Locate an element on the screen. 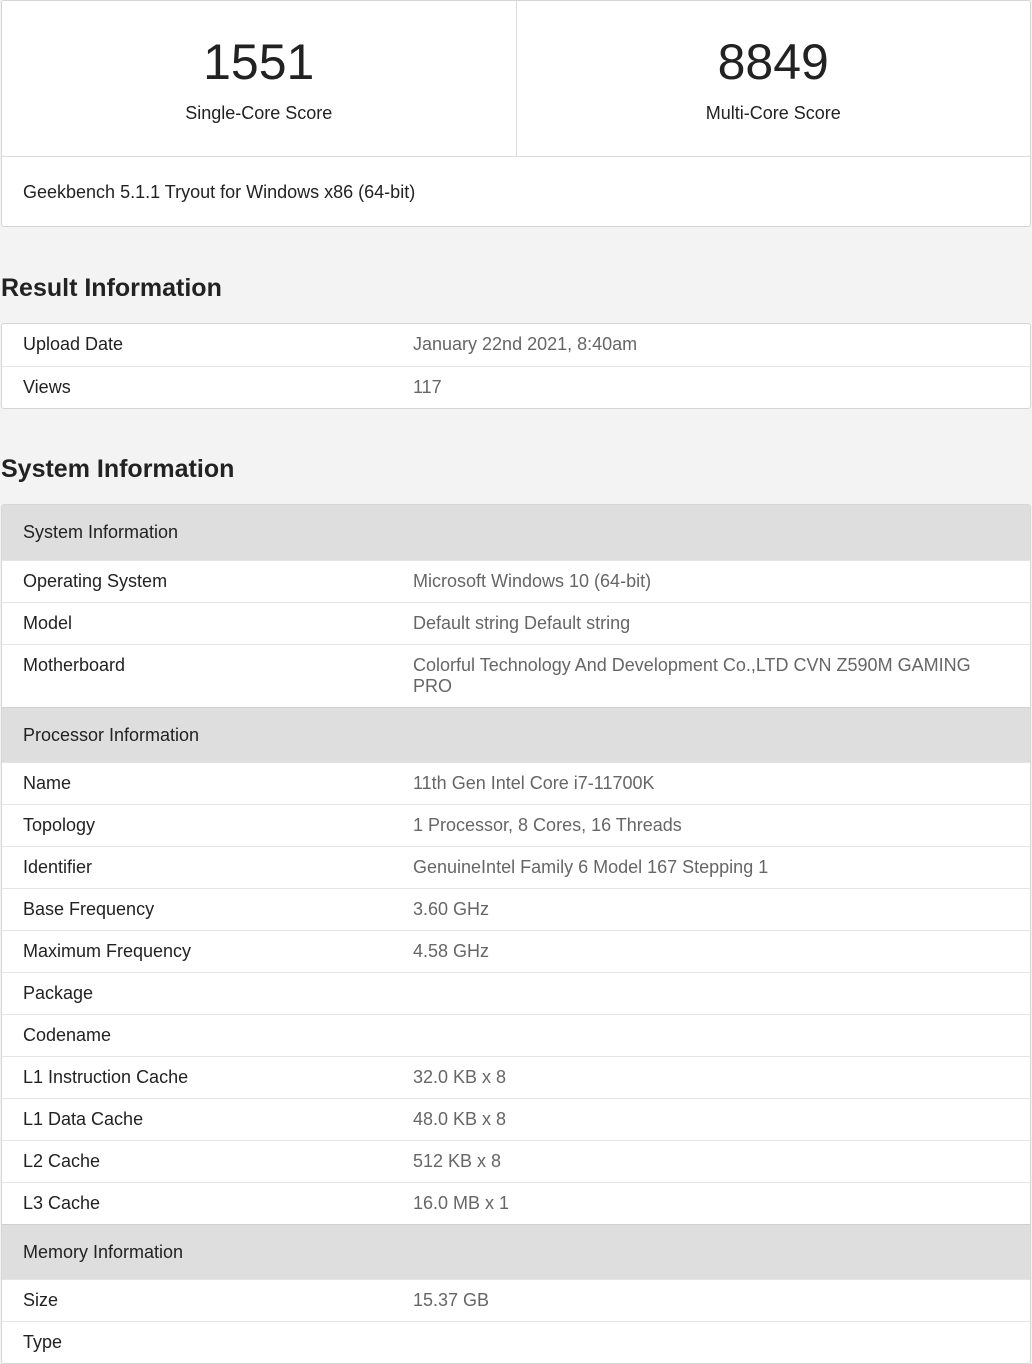 The width and height of the screenshot is (1032, 1364). row-value: 32.0 KB x 8 is located at coordinates (460, 1077).